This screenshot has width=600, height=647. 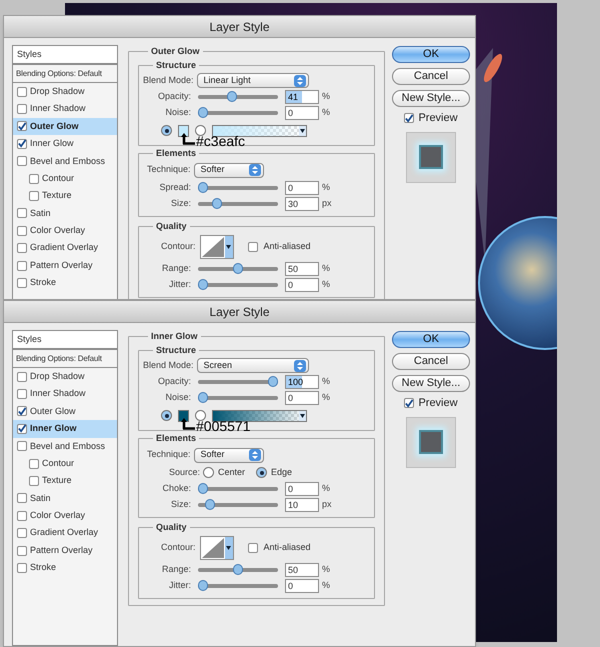 What do you see at coordinates (252, 365) in the screenshot?
I see `blend-mode-dropdown: Screen` at bounding box center [252, 365].